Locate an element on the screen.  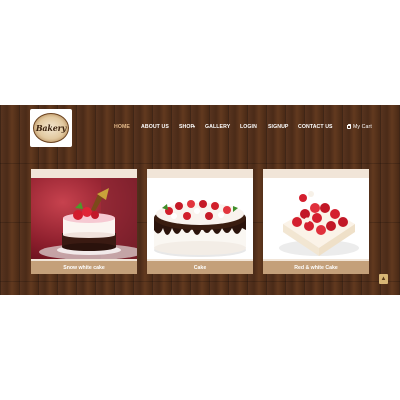
my-cart-link: My Cart is located at coordinates (359, 127).